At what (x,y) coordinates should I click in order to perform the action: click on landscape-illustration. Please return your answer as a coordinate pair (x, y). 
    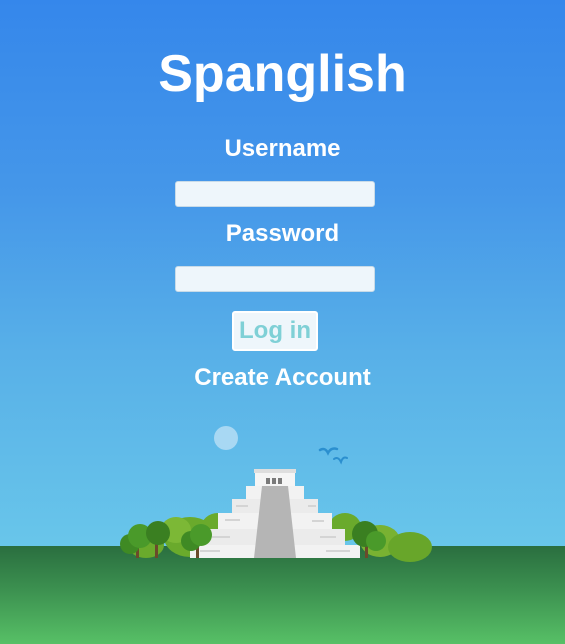
    Looking at the image, I should click on (276, 494).